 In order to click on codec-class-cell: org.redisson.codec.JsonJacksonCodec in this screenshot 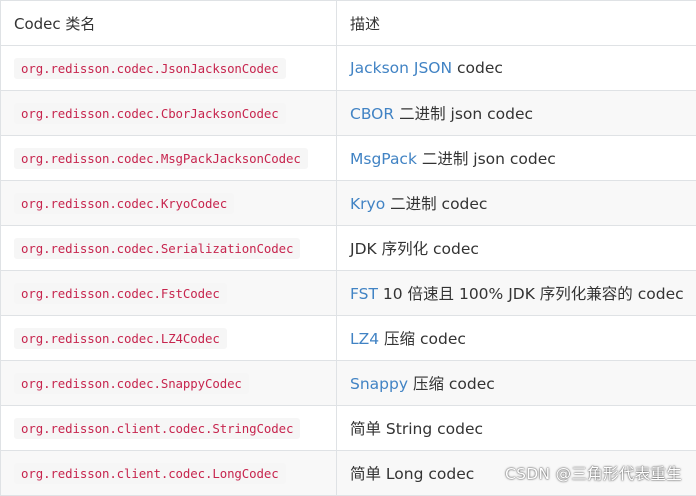, I will do `click(168, 68)`.